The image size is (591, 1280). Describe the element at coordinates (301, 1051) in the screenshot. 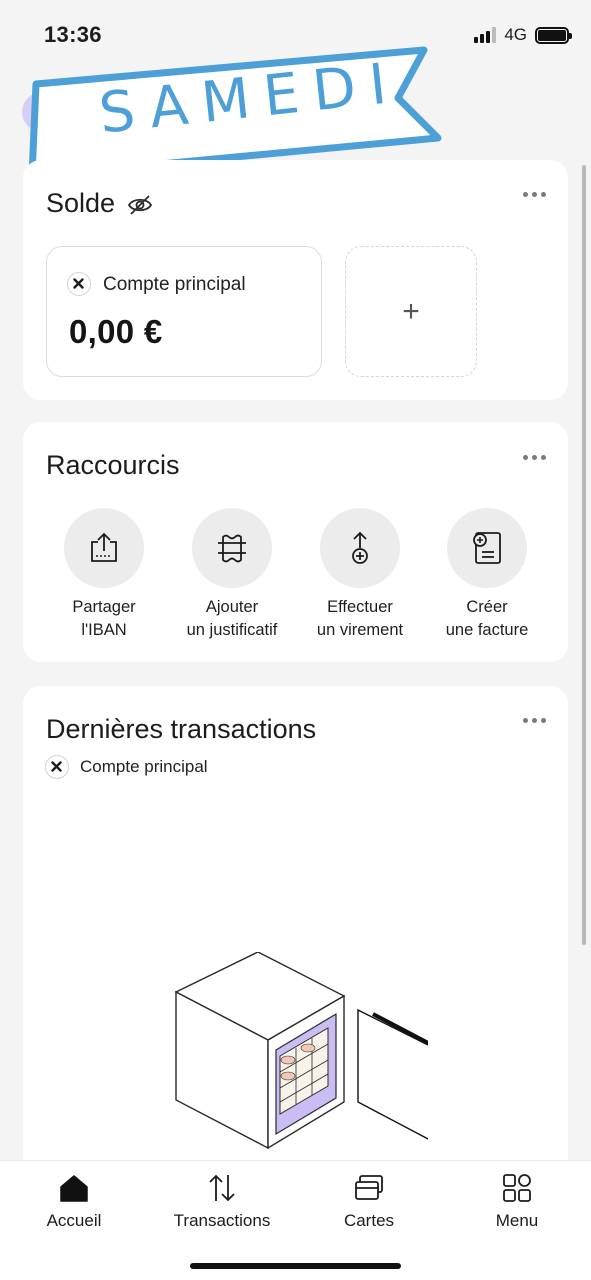

I see `safe-illustration-icon` at that location.